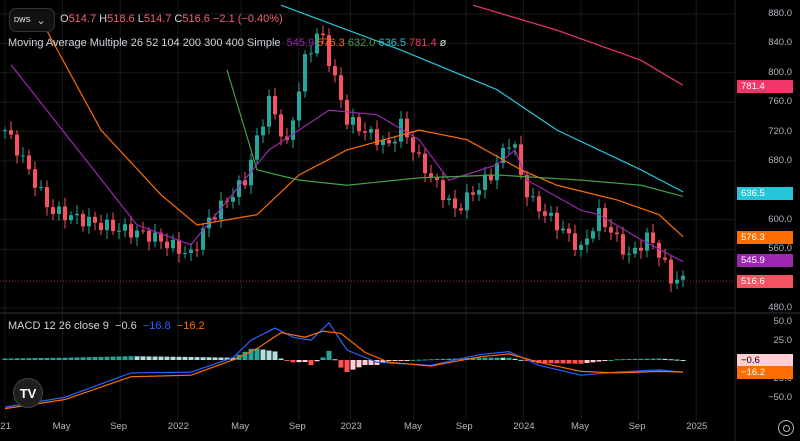 The width and height of the screenshot is (800, 441). What do you see at coordinates (786, 428) in the screenshot?
I see `settings-gear-icon` at bounding box center [786, 428].